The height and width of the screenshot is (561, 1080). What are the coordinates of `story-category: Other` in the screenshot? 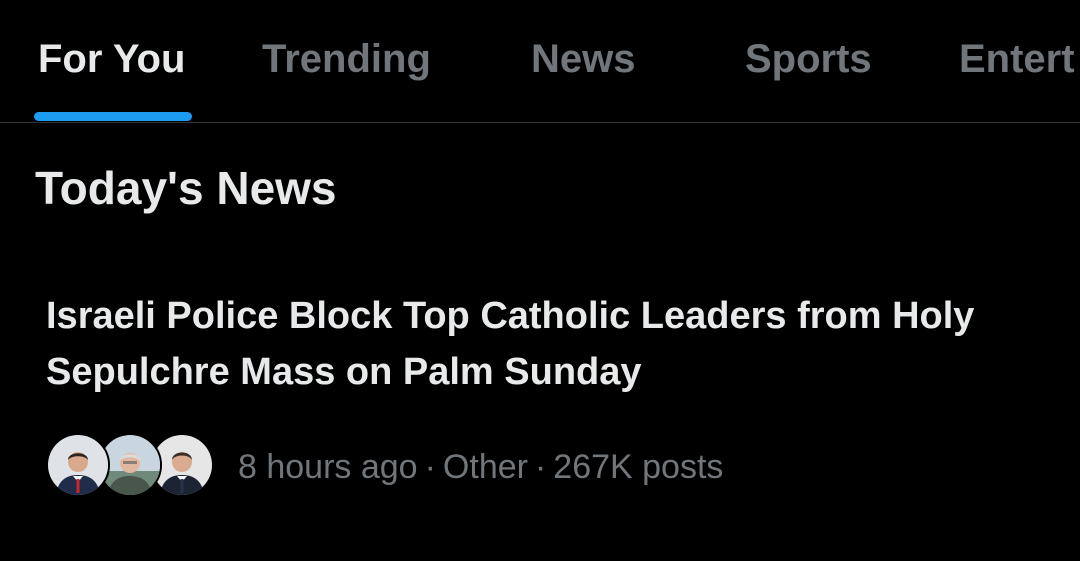 It's located at (485, 467).